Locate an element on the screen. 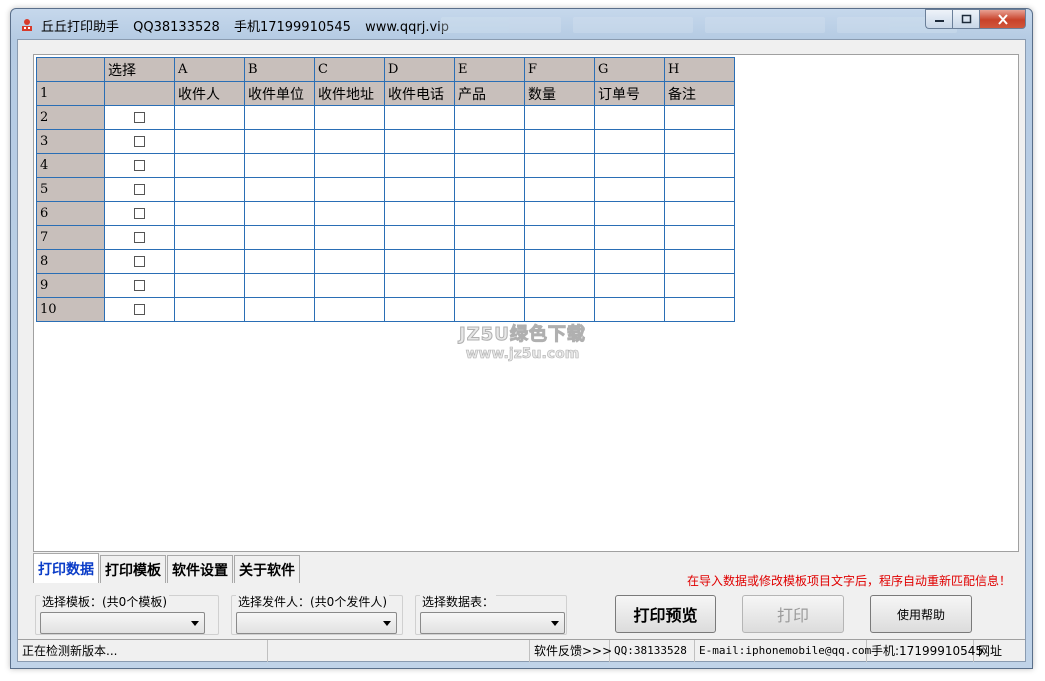  row-header: 2 is located at coordinates (70, 117).